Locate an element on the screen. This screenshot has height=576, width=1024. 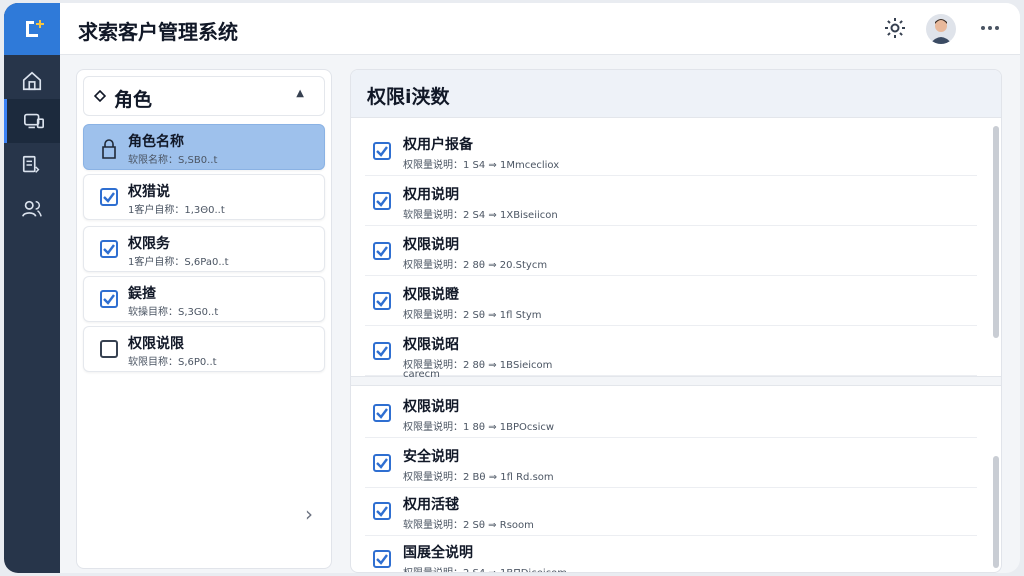
home-icon is located at coordinates (32, 81).